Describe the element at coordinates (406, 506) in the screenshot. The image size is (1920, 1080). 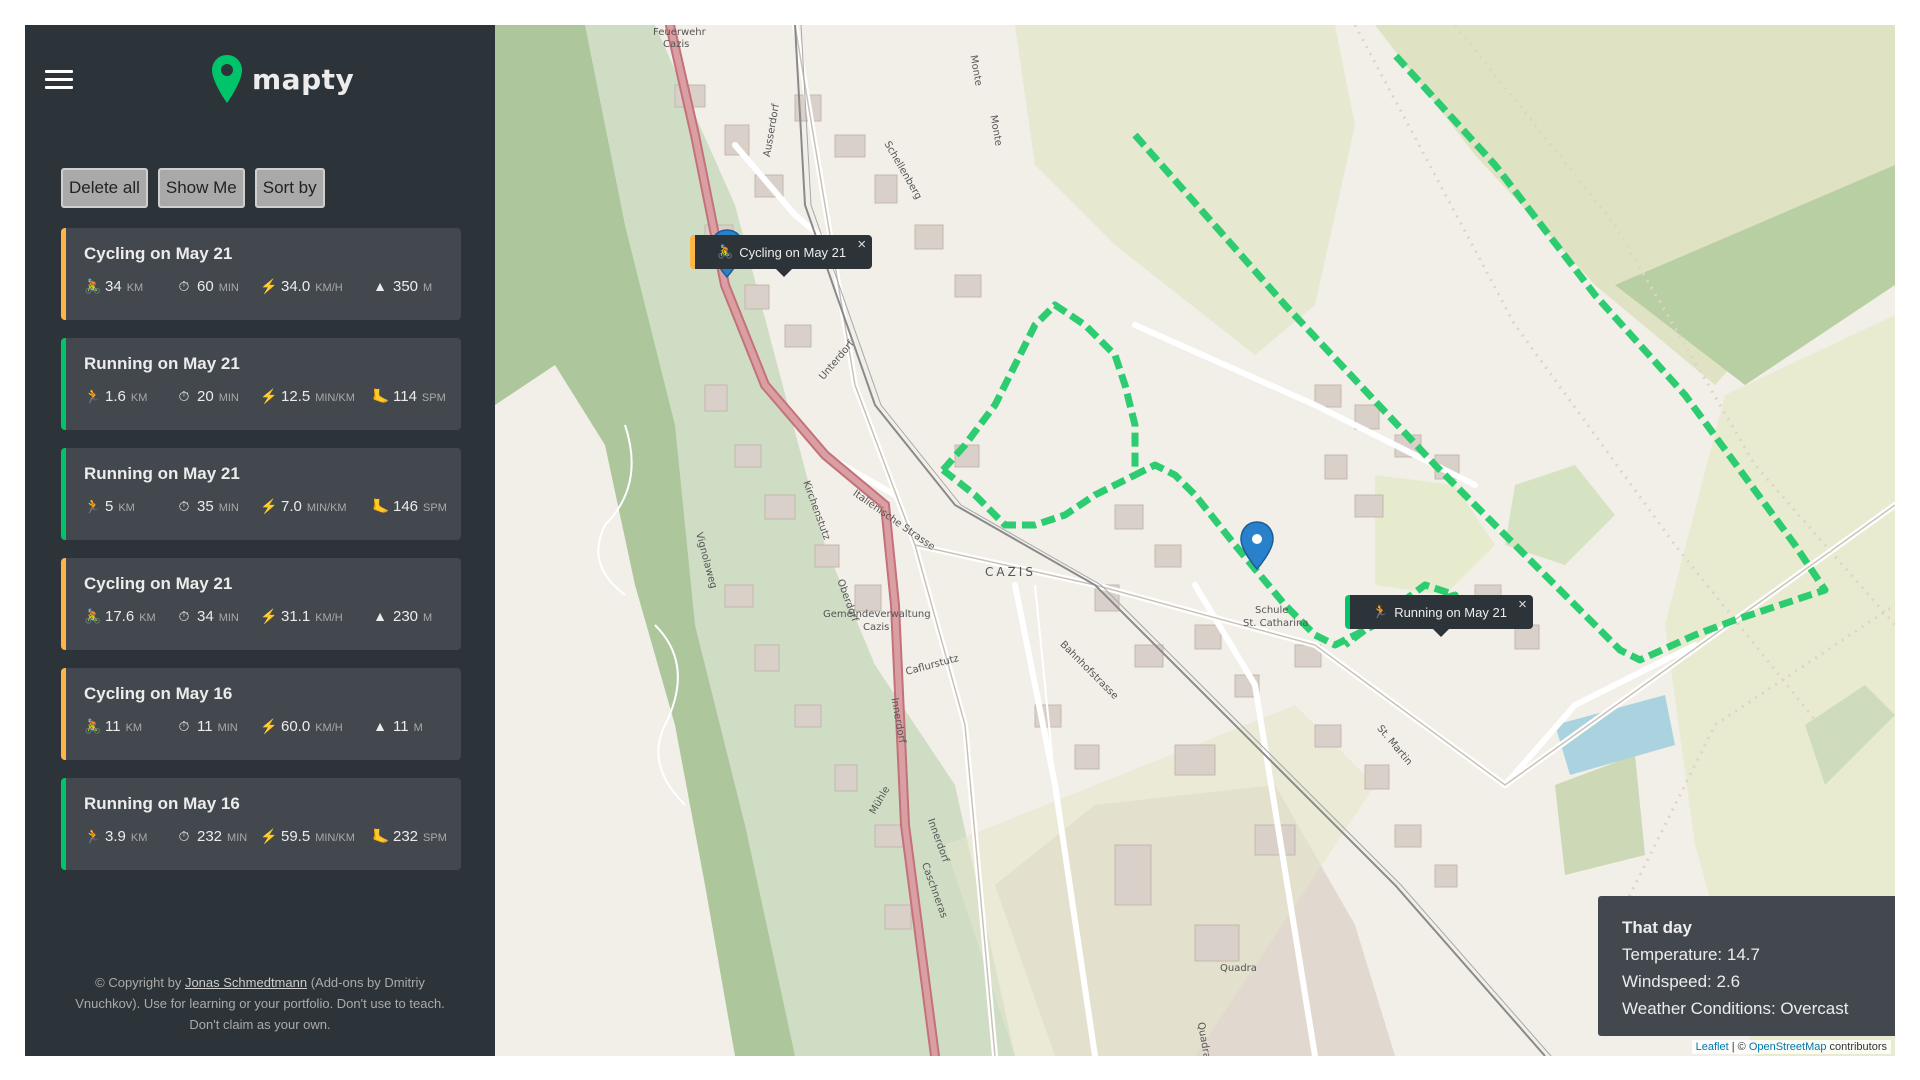
I see `extra-value: 146` at that location.